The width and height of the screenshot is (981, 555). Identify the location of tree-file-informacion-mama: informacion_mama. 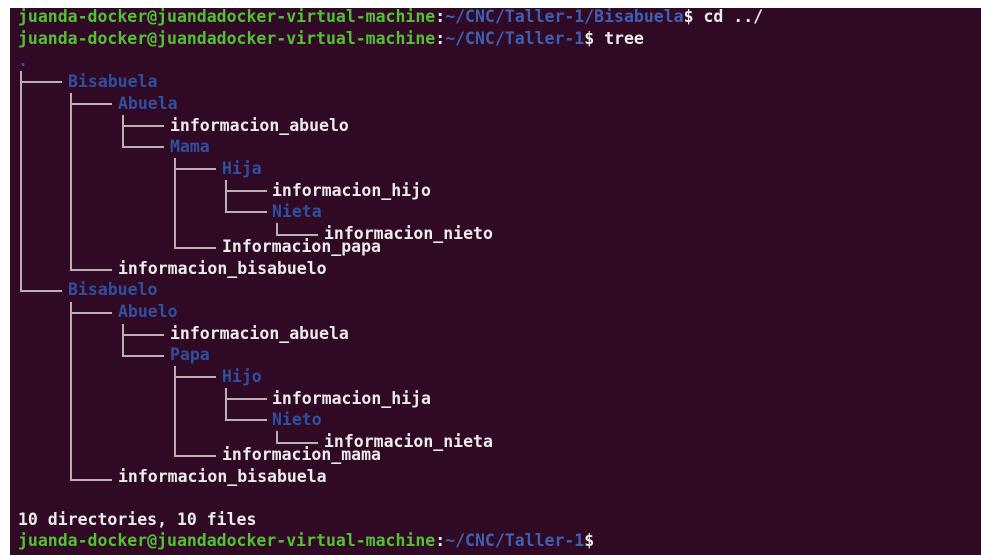
(301, 454).